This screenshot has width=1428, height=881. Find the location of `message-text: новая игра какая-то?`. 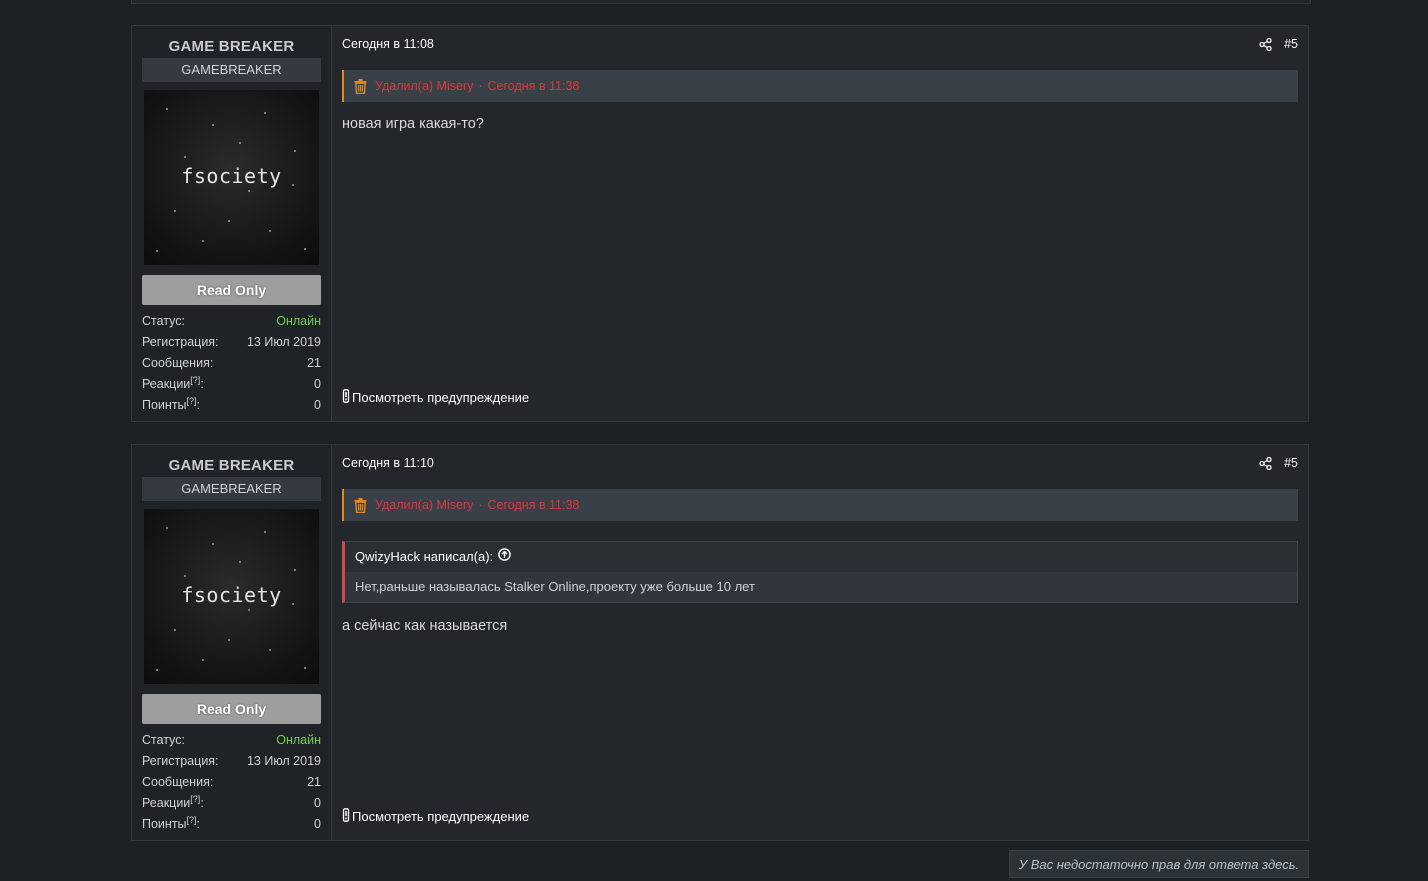

message-text: новая игра какая-то? is located at coordinates (413, 124).